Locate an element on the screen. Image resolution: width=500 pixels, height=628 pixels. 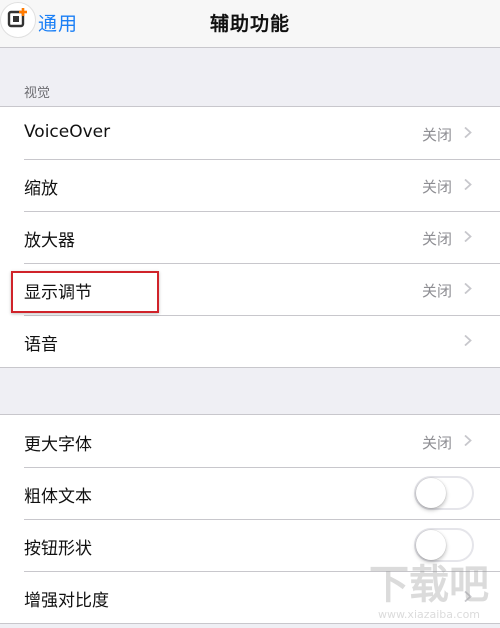
setting-row-larger-text: 更大字体 关闭 is located at coordinates (250, 441).